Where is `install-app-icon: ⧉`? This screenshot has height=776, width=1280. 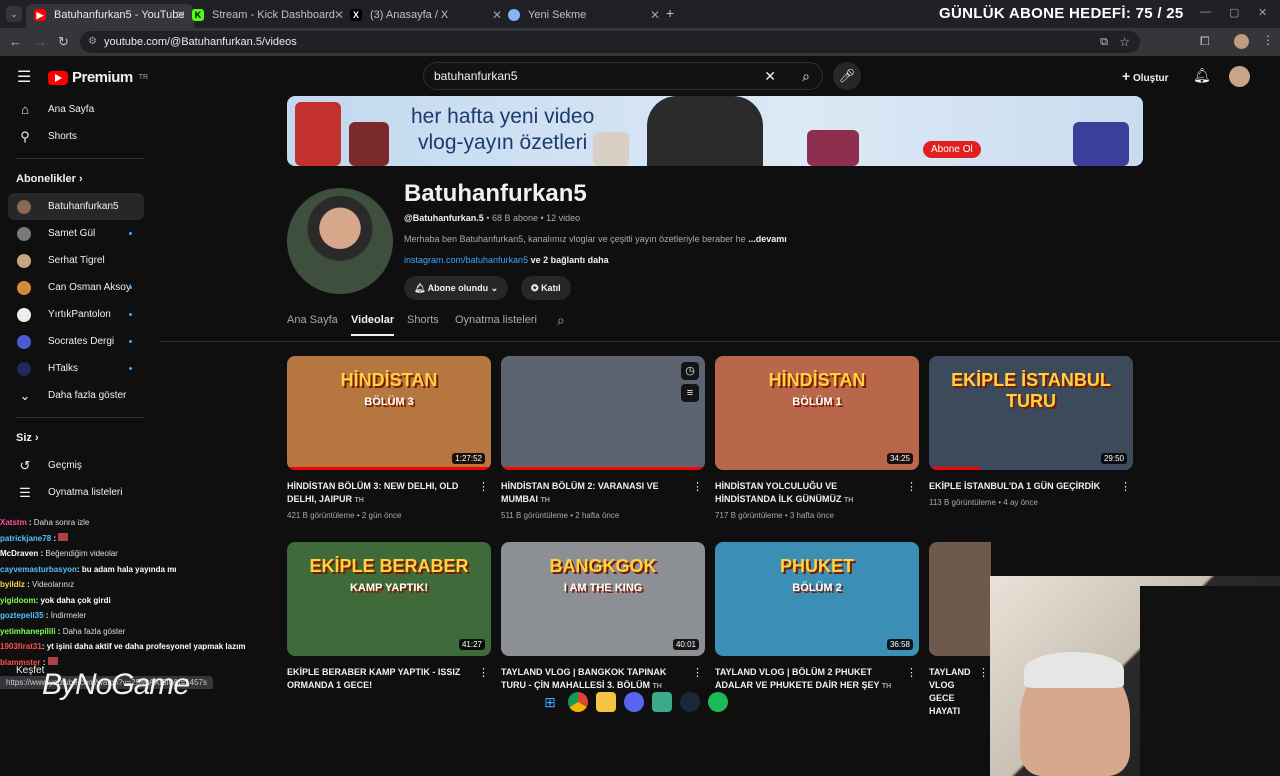 install-app-icon: ⧉ is located at coordinates (1104, 42).